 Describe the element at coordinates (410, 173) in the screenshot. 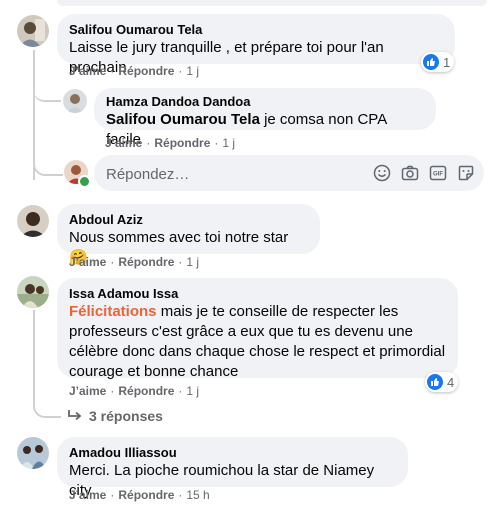

I see `camera-icon` at that location.